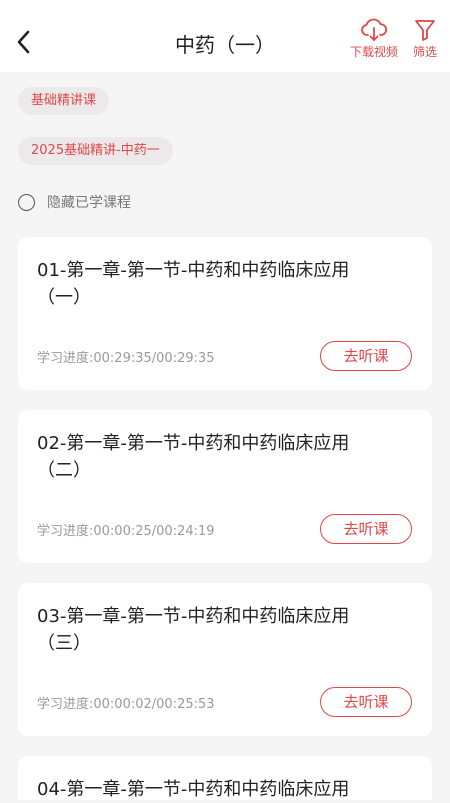 The image size is (450, 803). I want to click on filter-label: 筛选, so click(424, 52).